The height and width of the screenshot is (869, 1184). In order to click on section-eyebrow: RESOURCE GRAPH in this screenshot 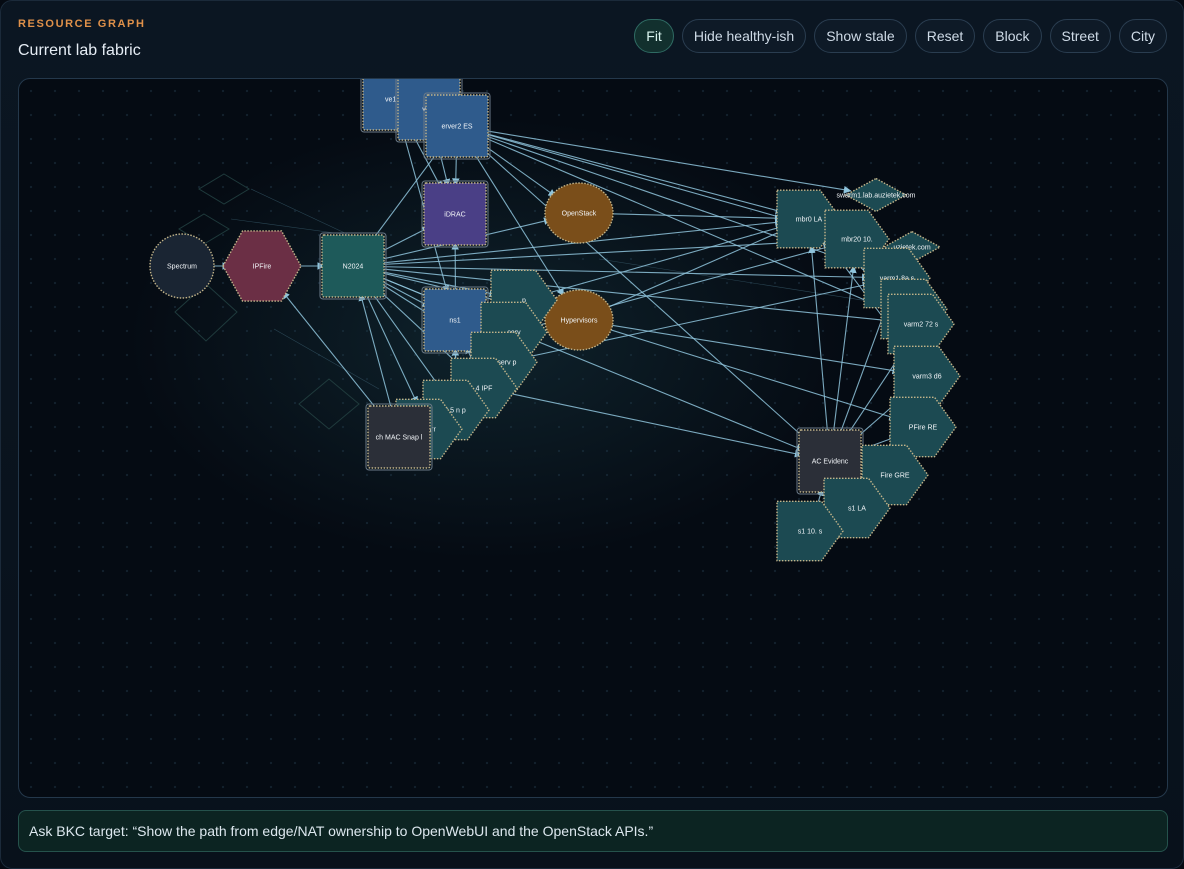, I will do `click(82, 24)`.